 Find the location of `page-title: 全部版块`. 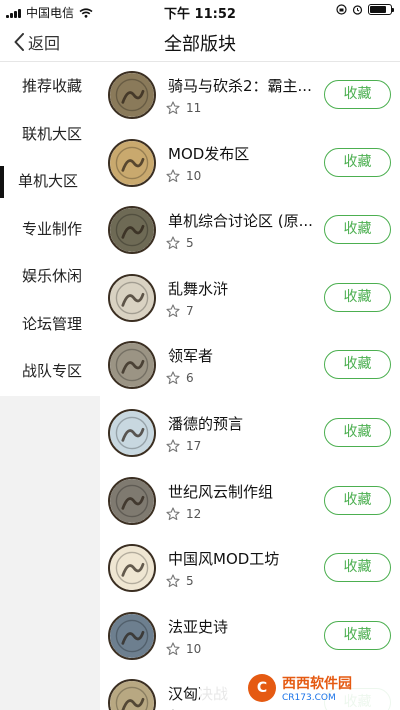

page-title: 全部版块 is located at coordinates (200, 44).